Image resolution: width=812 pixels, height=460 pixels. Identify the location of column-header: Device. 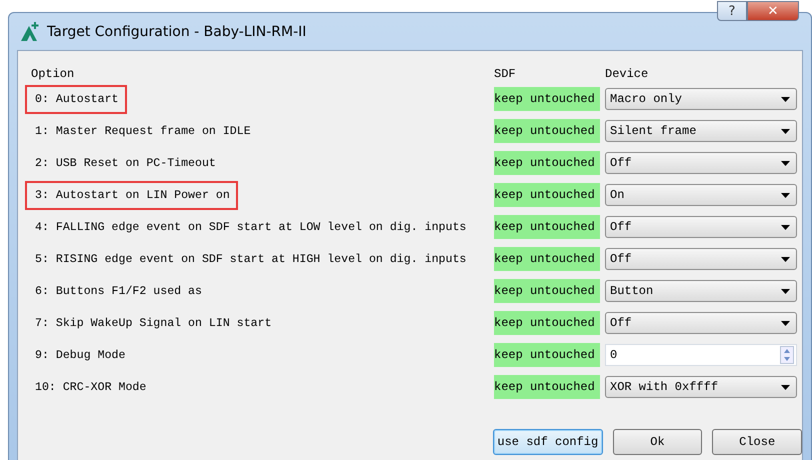
(627, 75).